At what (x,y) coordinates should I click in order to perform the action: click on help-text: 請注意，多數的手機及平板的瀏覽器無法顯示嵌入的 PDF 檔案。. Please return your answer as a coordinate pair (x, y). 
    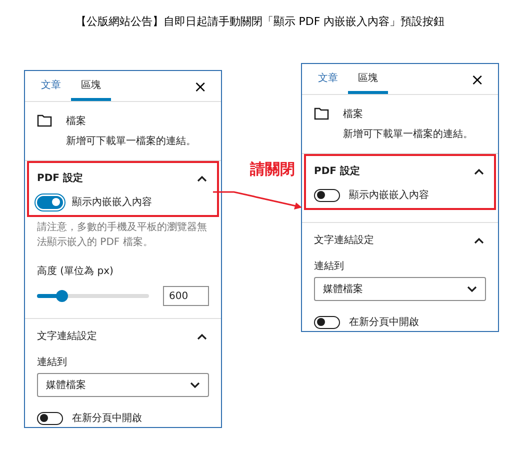
    Looking at the image, I should click on (122, 235).